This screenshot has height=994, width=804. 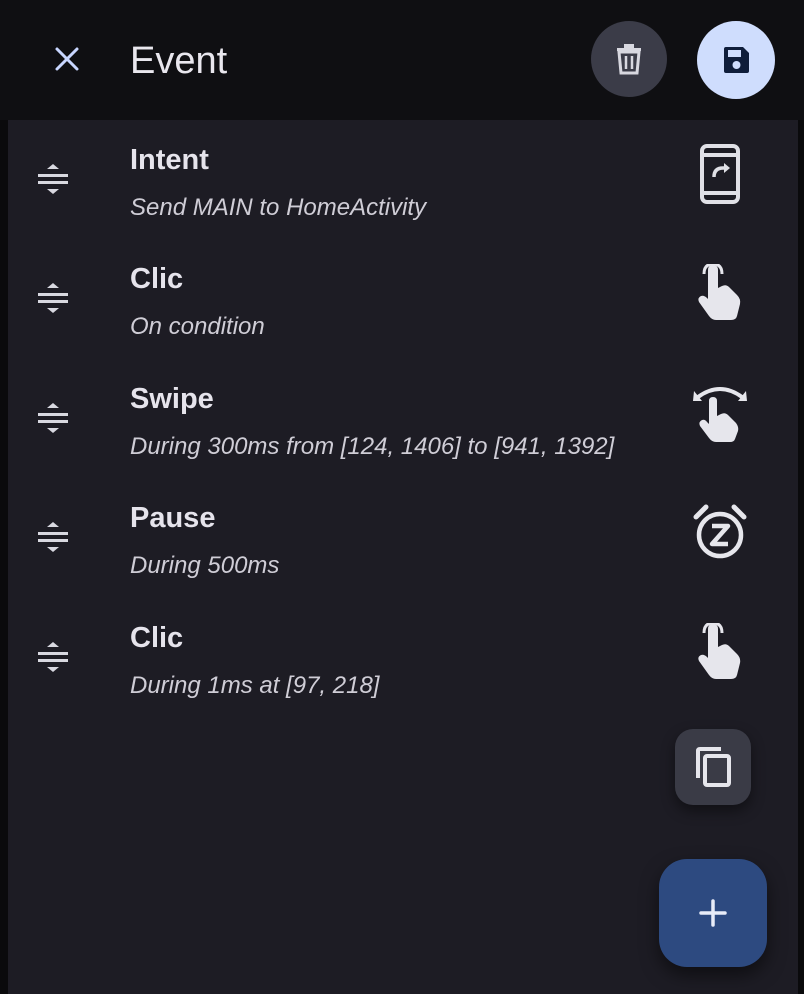 I want to click on swipe-icon, so click(x=720, y=414).